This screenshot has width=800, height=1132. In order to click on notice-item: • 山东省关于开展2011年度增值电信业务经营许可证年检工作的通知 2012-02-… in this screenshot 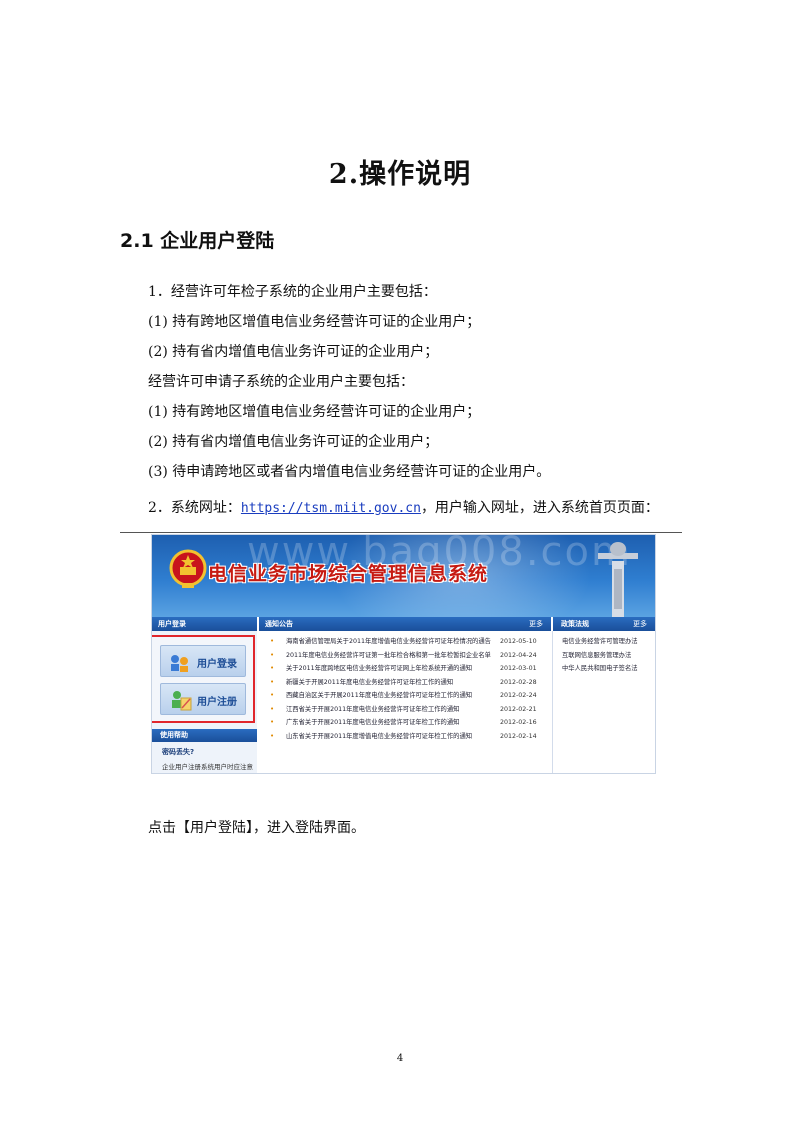, I will do `click(407, 737)`.